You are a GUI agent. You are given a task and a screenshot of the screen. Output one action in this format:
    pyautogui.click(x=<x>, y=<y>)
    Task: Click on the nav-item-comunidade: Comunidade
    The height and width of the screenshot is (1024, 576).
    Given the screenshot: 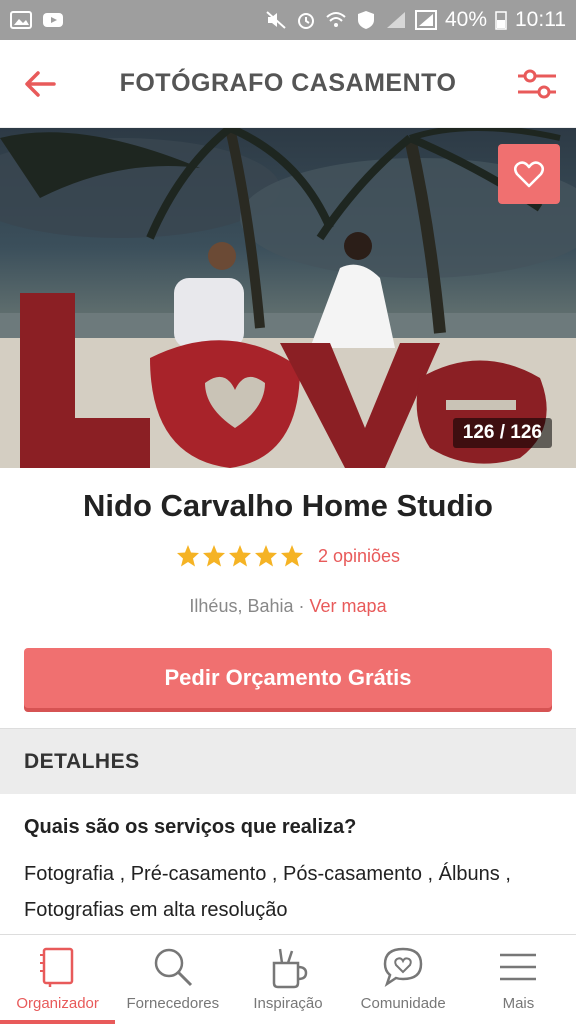 What is the action you would take?
    pyautogui.click(x=403, y=979)
    